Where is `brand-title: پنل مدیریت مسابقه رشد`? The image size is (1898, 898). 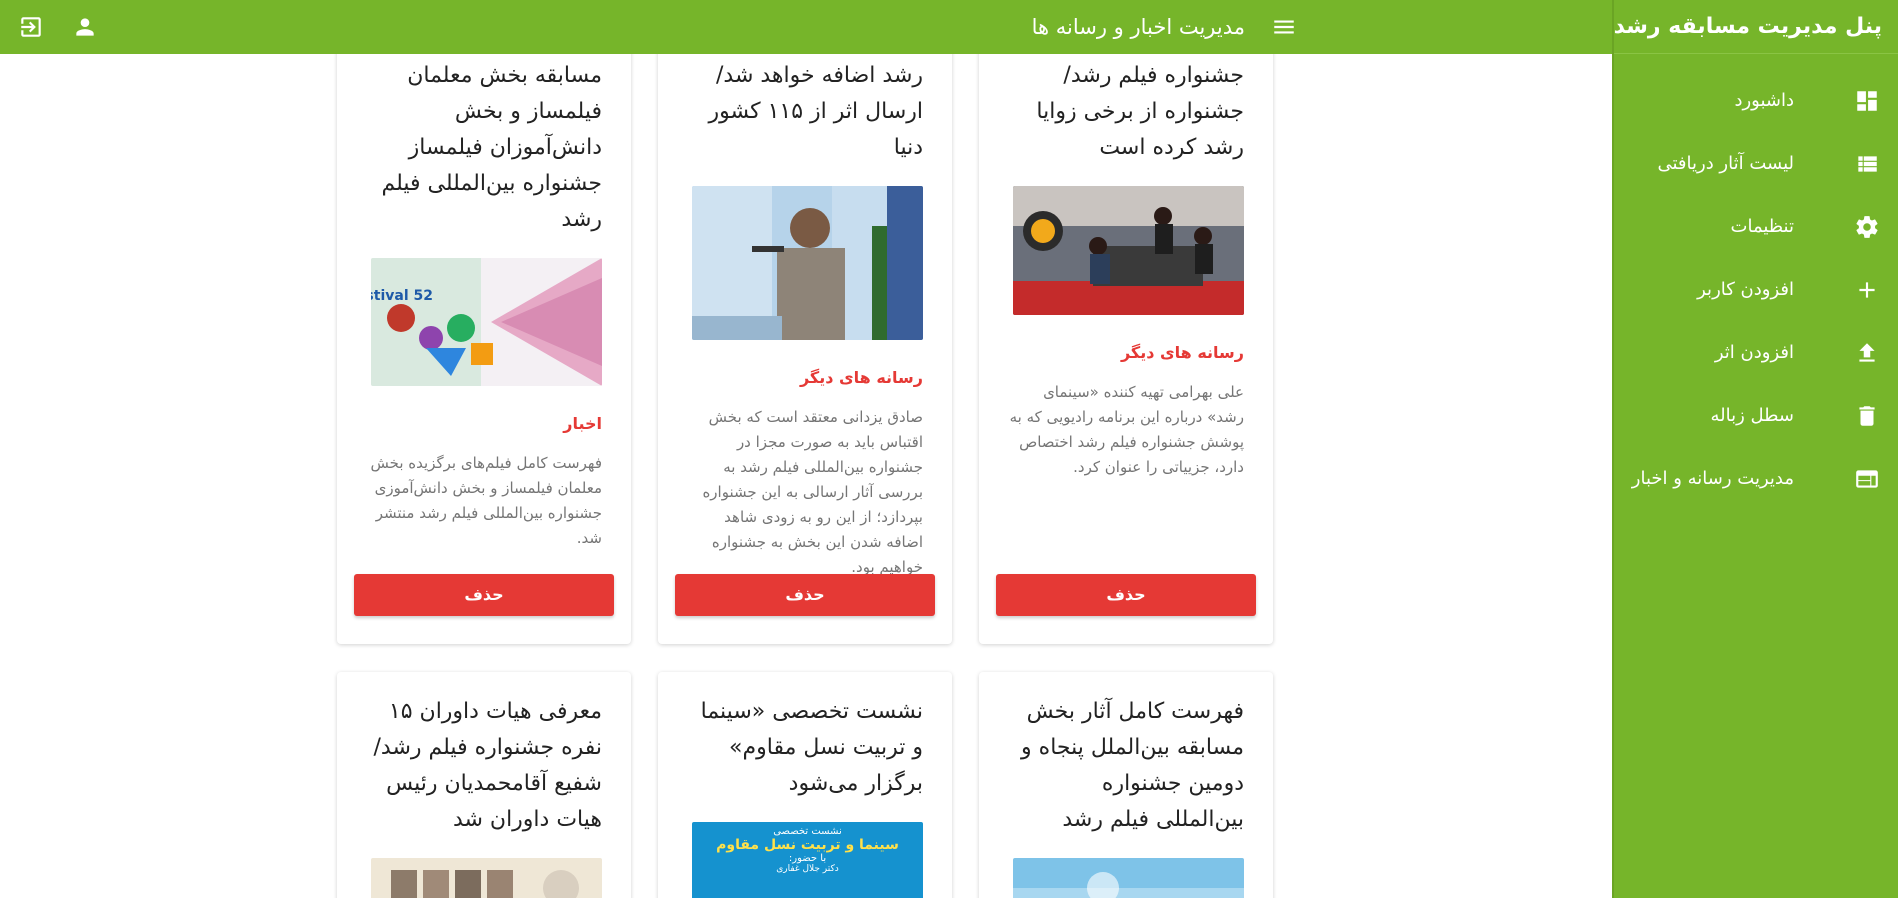
brand-title: پنل مدیریت مسابقه رشد is located at coordinates (1756, 27).